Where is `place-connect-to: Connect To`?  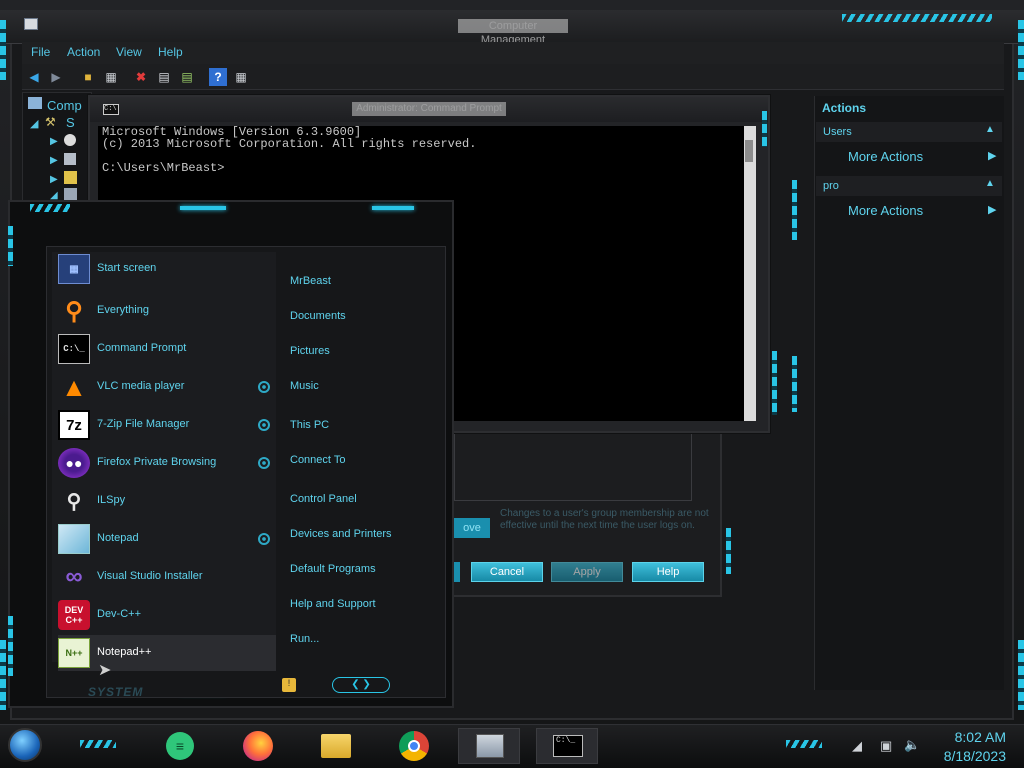 place-connect-to: Connect To is located at coordinates (317, 460).